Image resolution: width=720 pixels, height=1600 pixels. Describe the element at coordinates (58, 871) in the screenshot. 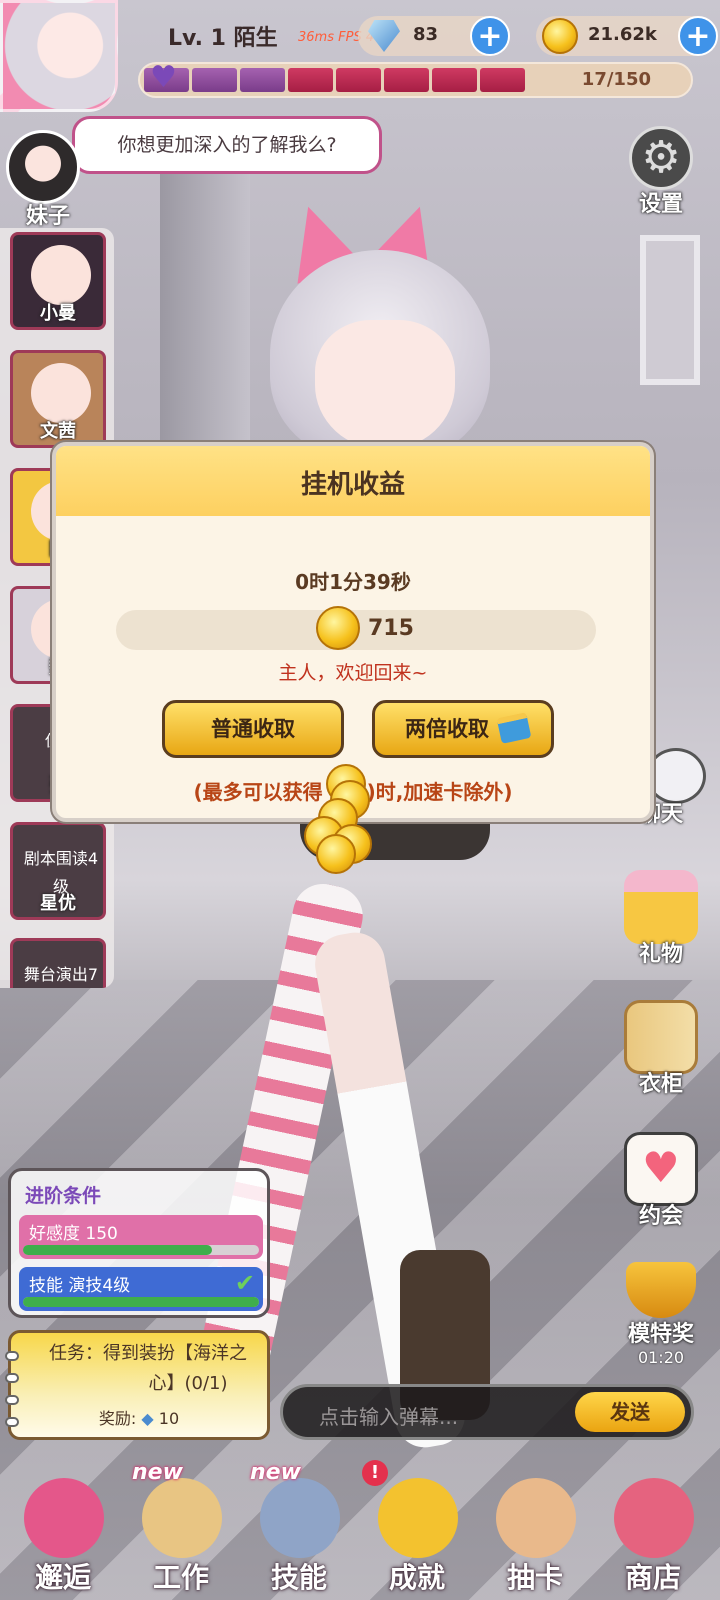

I see `character-list-item: 剧本围读4级 星优` at that location.